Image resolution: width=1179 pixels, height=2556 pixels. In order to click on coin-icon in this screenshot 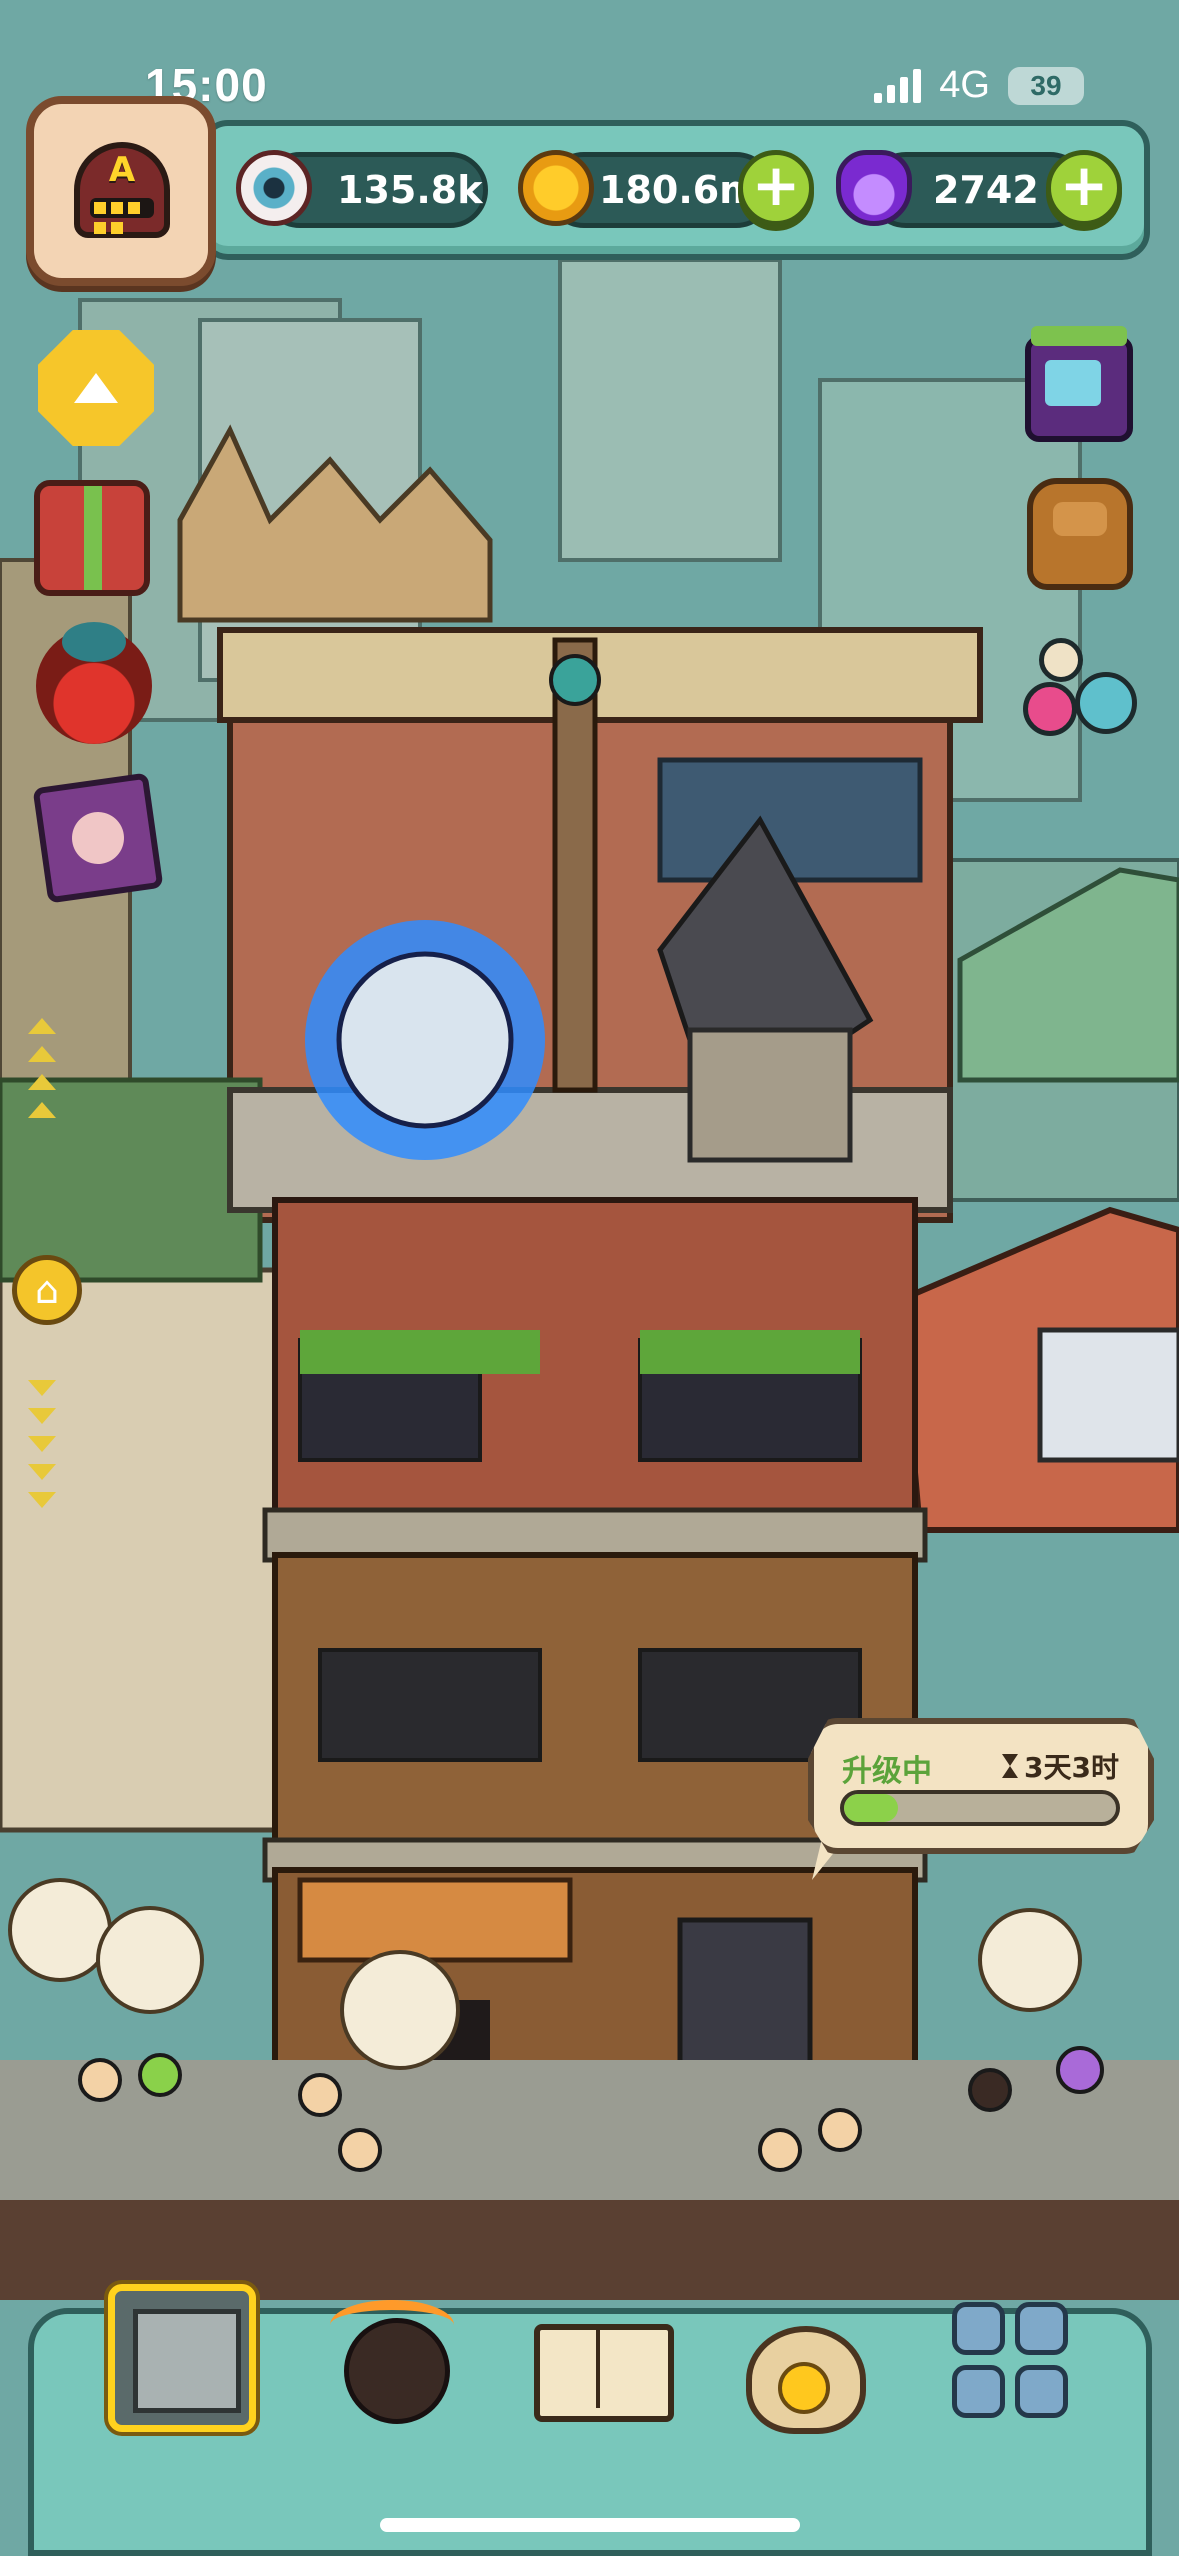, I will do `click(556, 188)`.